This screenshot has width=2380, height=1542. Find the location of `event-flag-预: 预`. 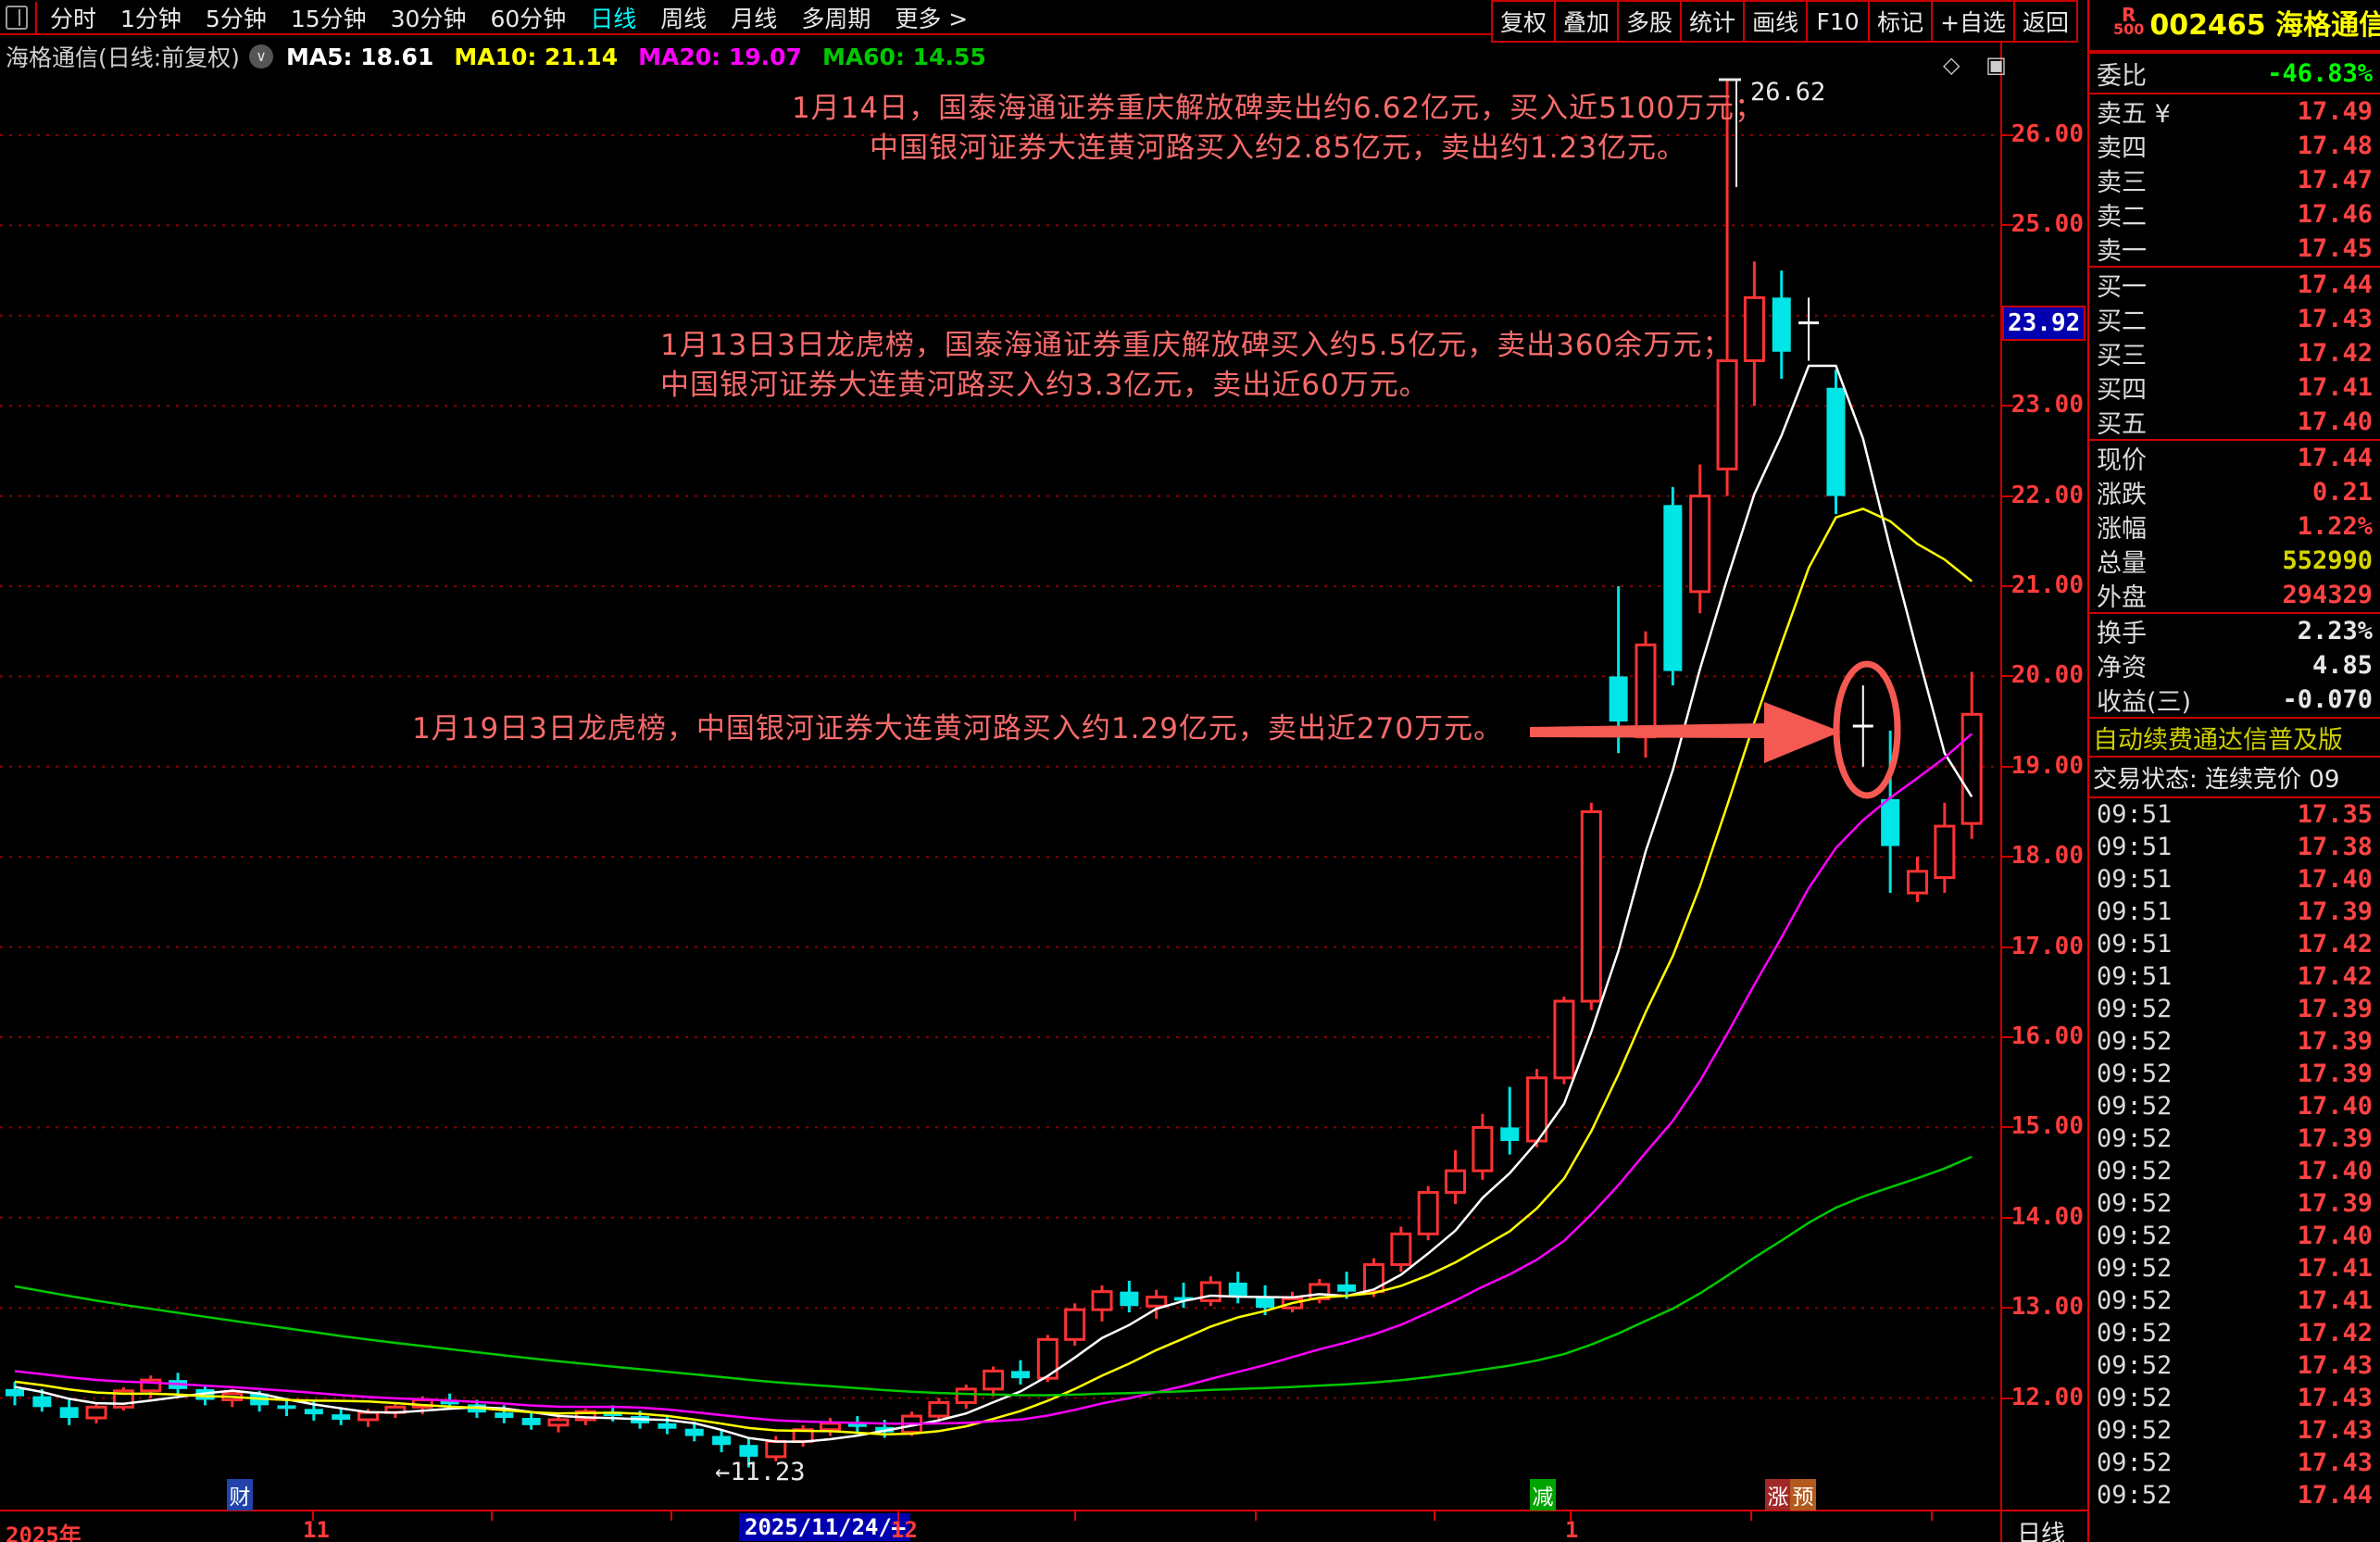

event-flag-预: 预 is located at coordinates (1803, 1495).